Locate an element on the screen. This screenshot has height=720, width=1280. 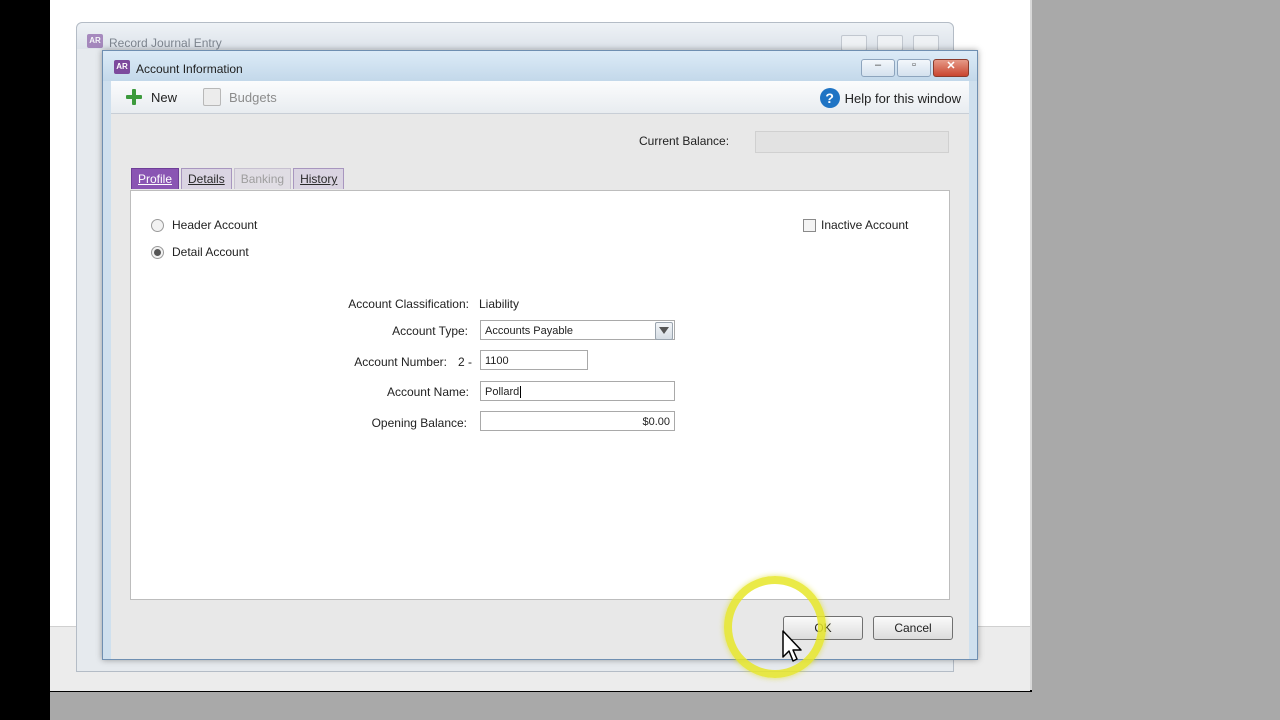
text-caret is located at coordinates (521, 392).